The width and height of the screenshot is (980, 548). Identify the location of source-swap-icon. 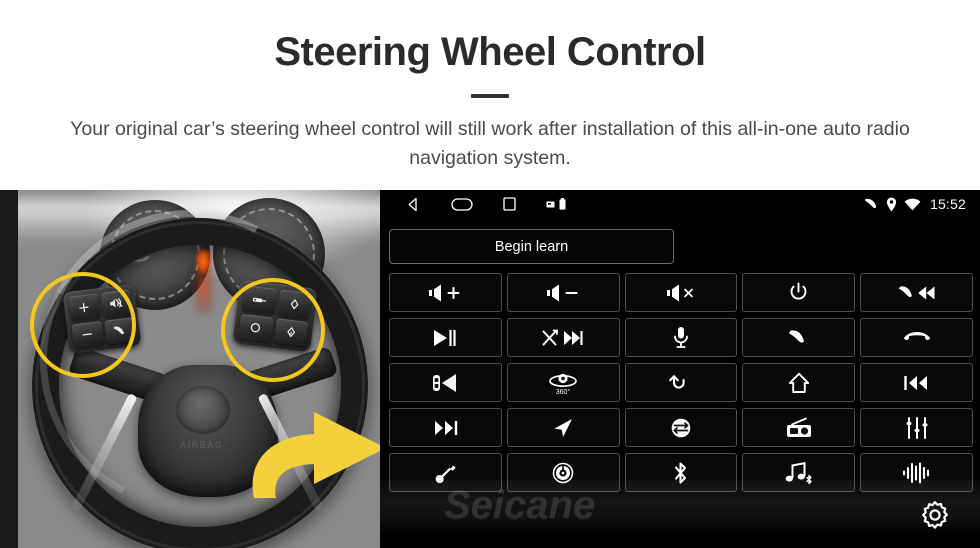
(681, 428).